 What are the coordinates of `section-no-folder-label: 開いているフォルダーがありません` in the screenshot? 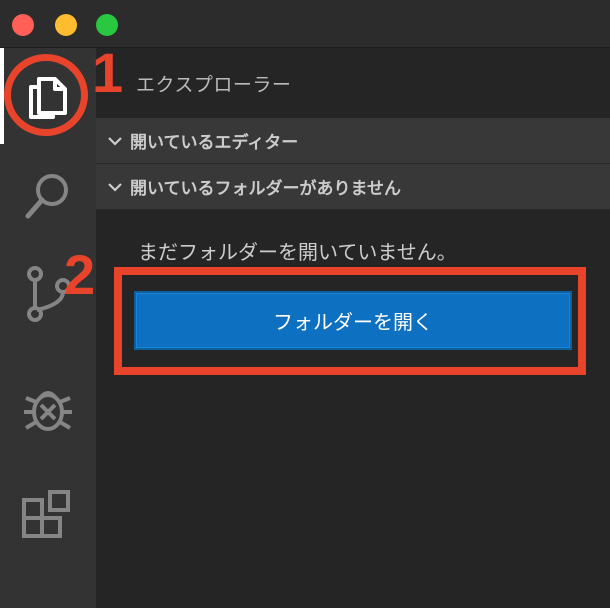 It's located at (265, 189).